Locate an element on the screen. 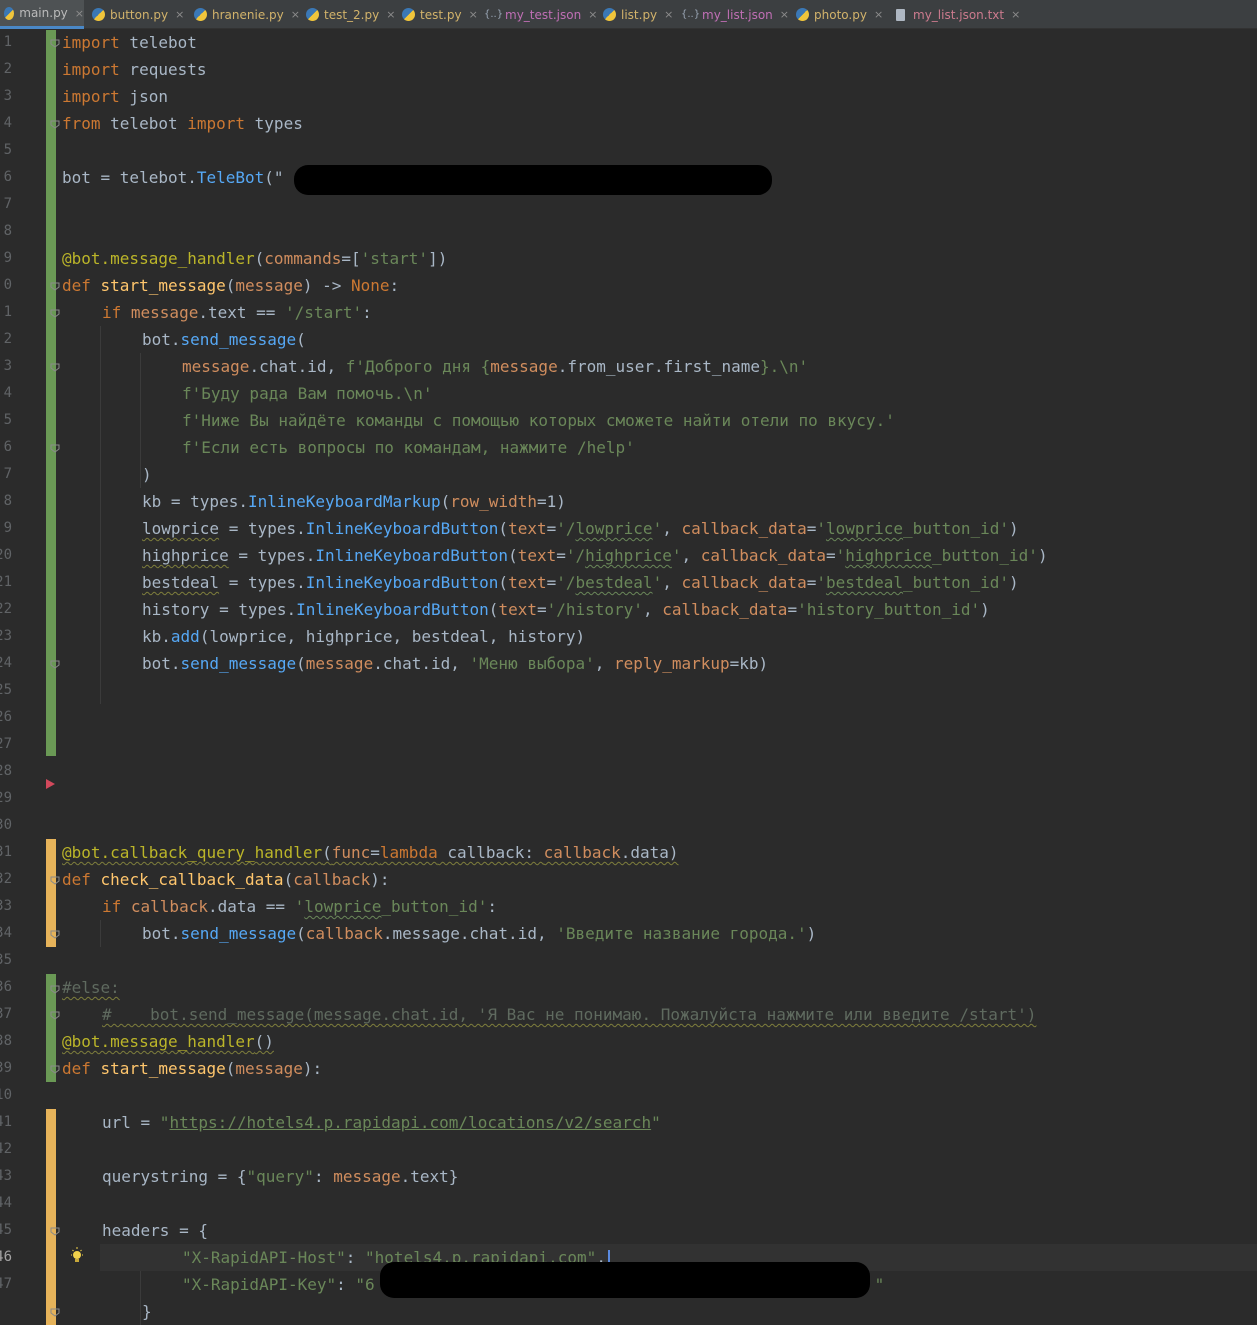 This screenshot has height=1325, width=1257. line-number: 0 is located at coordinates (7, 285).